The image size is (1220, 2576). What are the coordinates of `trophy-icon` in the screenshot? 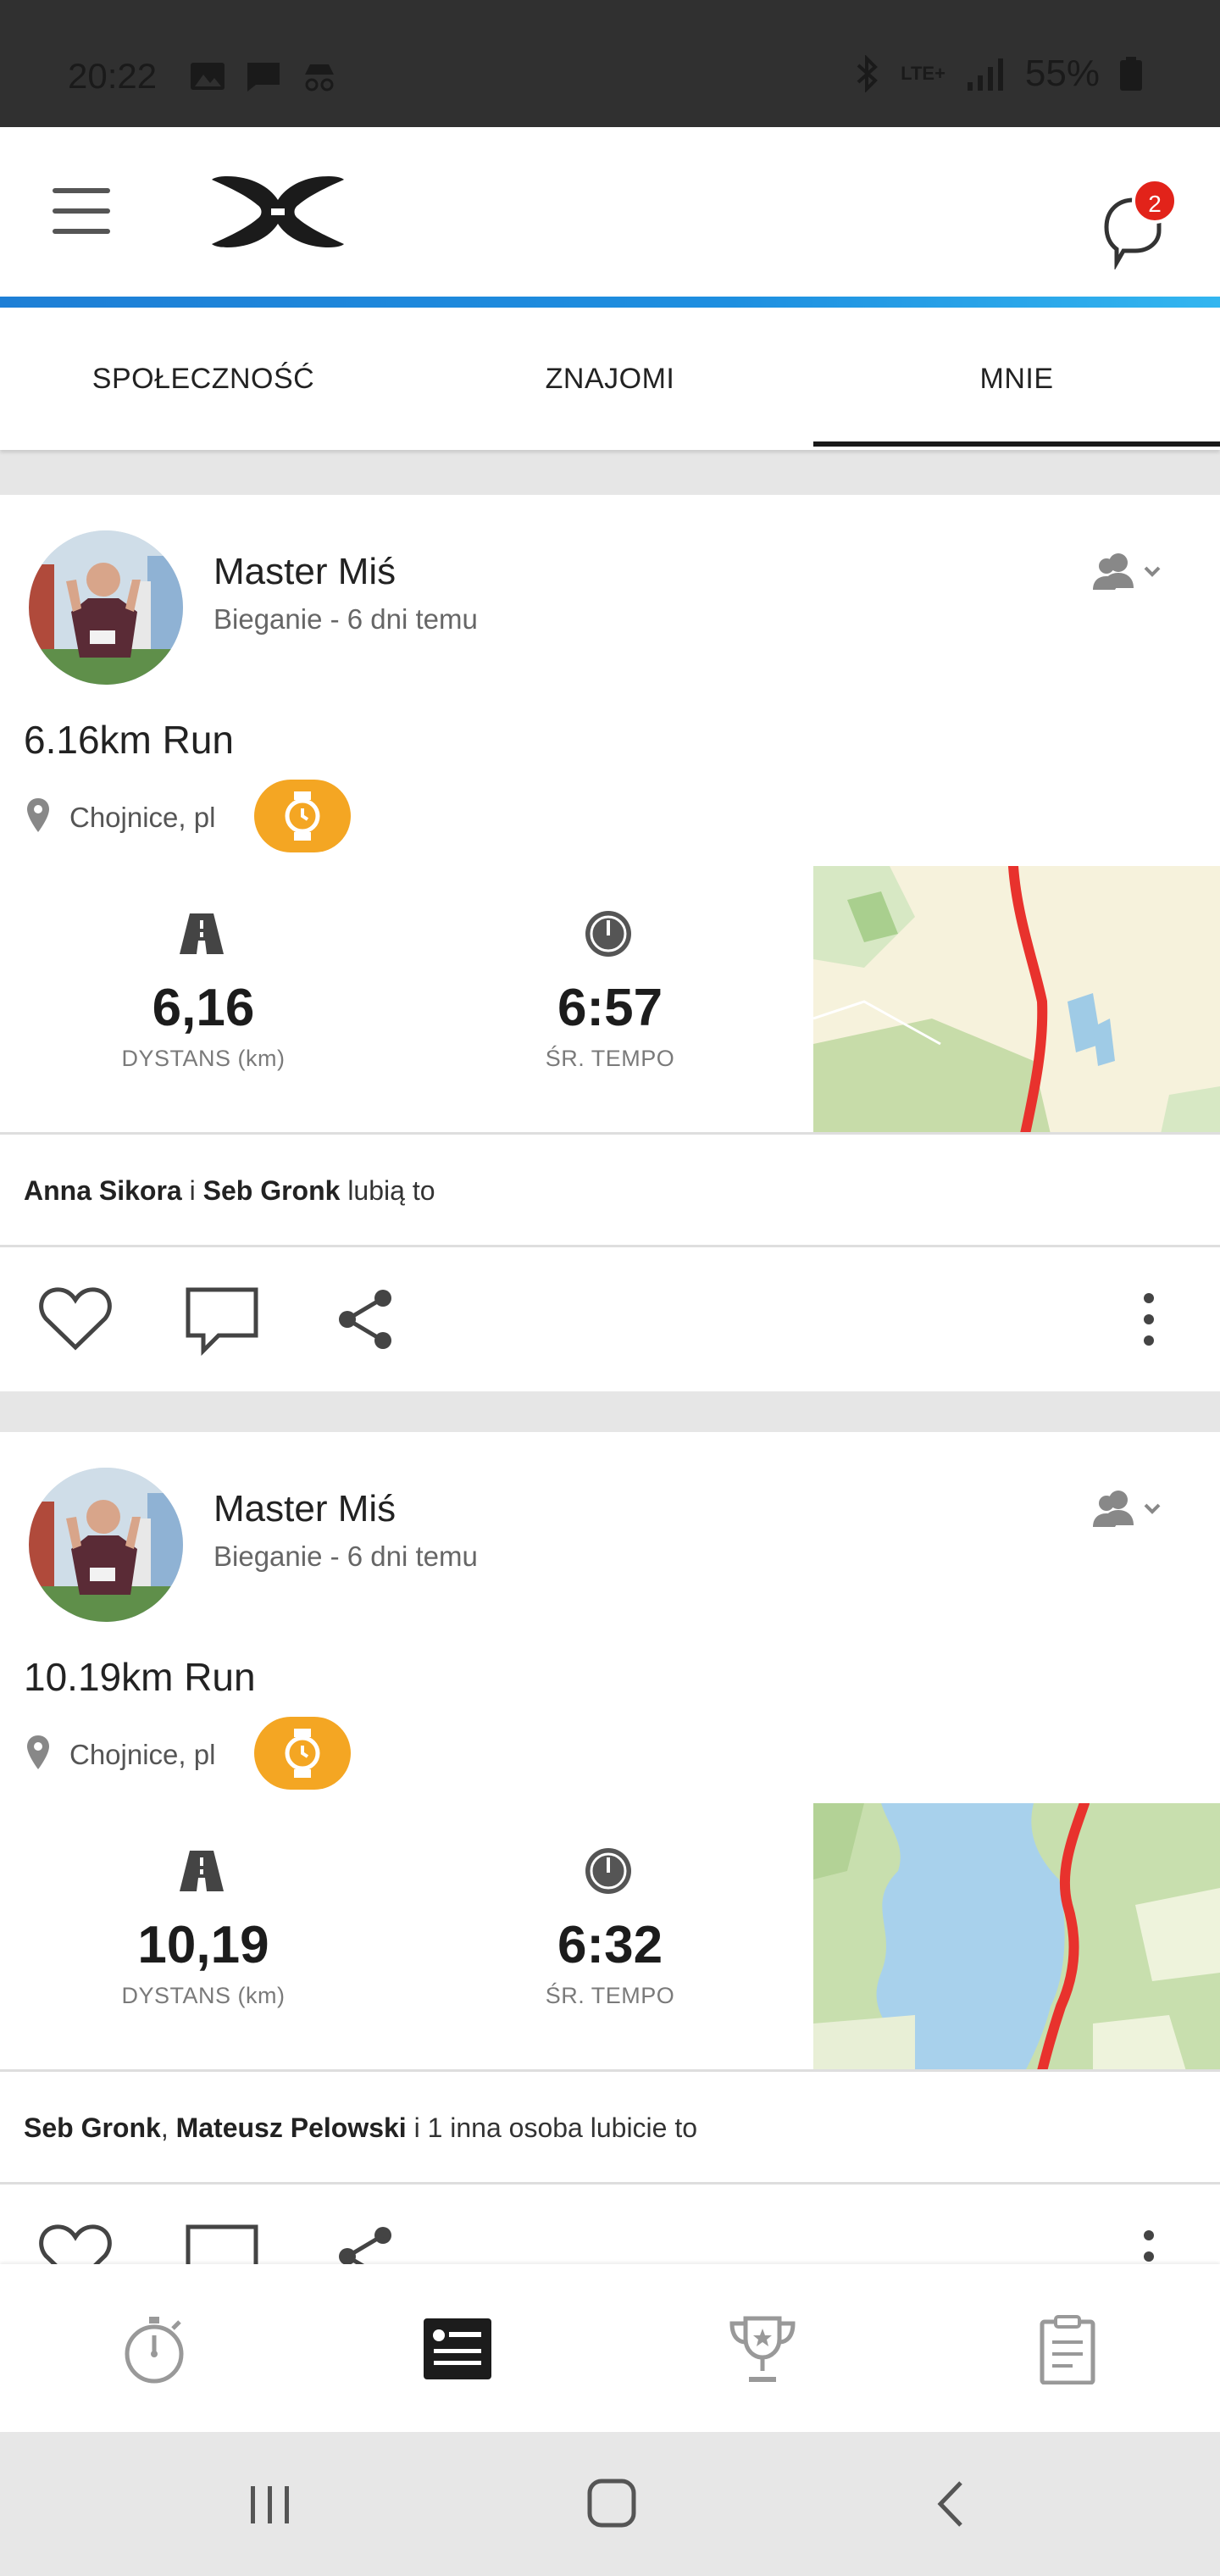 It's located at (762, 2348).